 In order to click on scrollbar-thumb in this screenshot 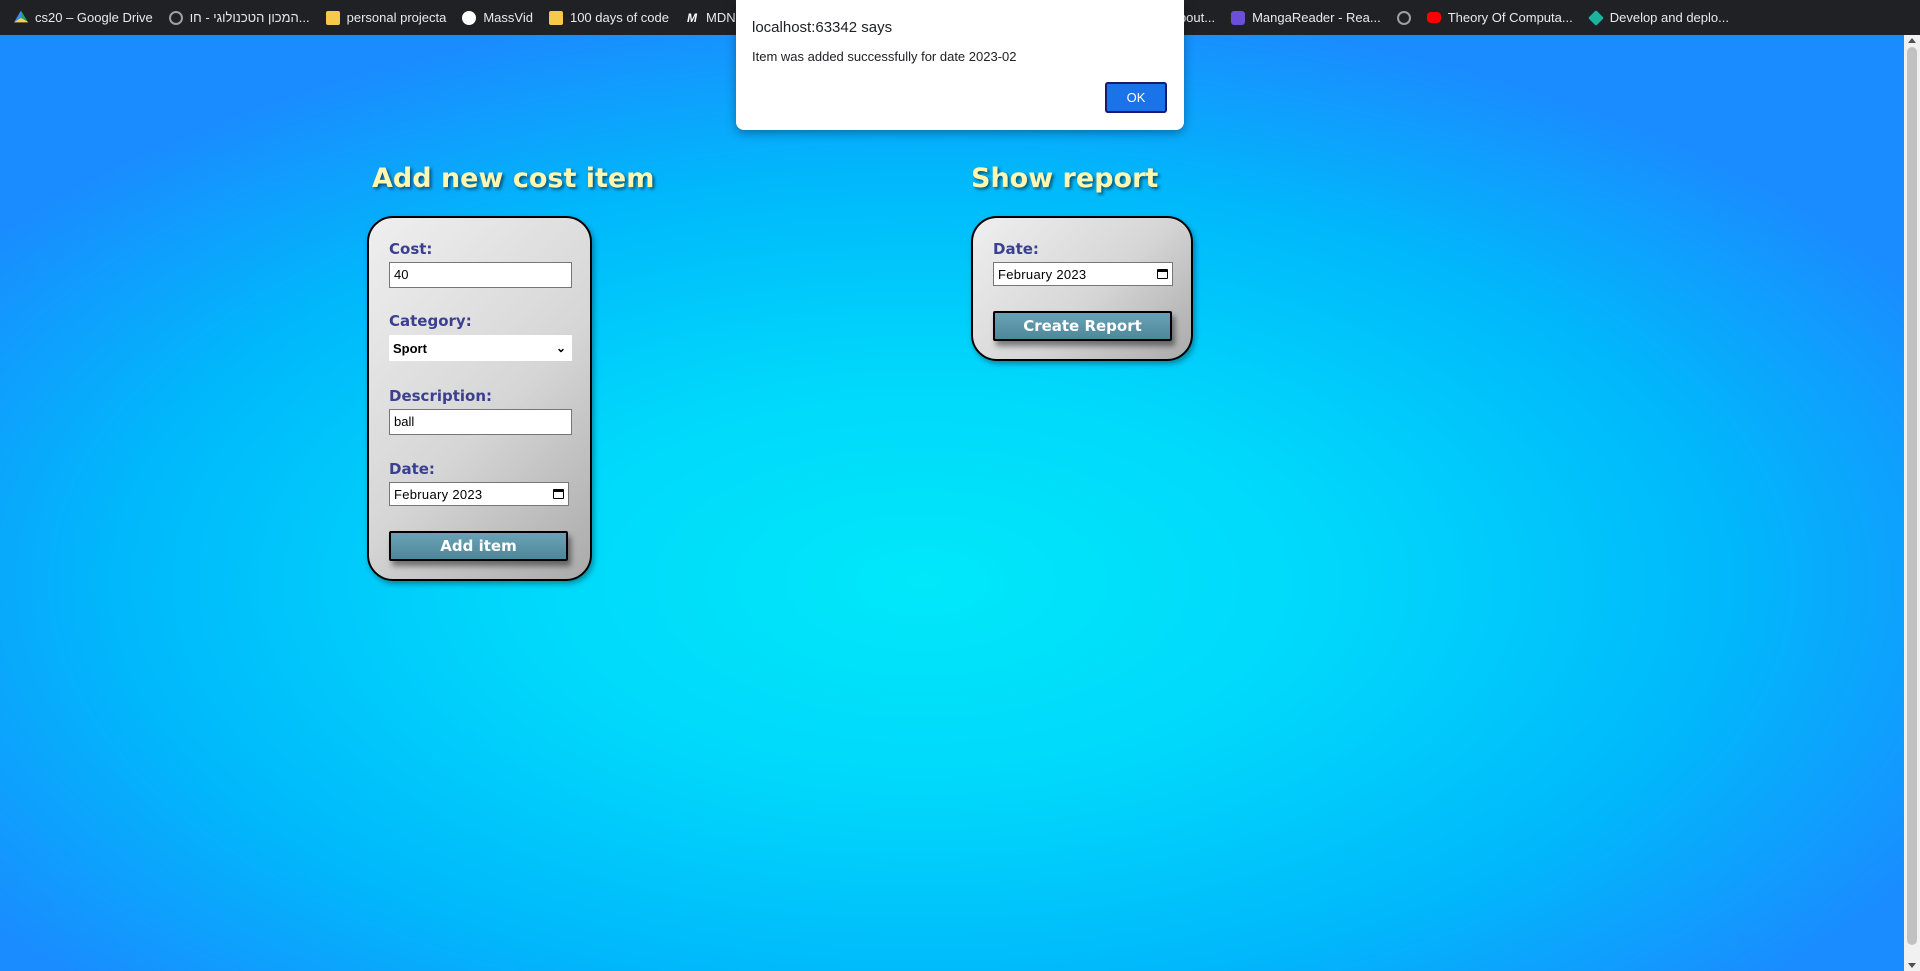, I will do `click(1912, 496)`.